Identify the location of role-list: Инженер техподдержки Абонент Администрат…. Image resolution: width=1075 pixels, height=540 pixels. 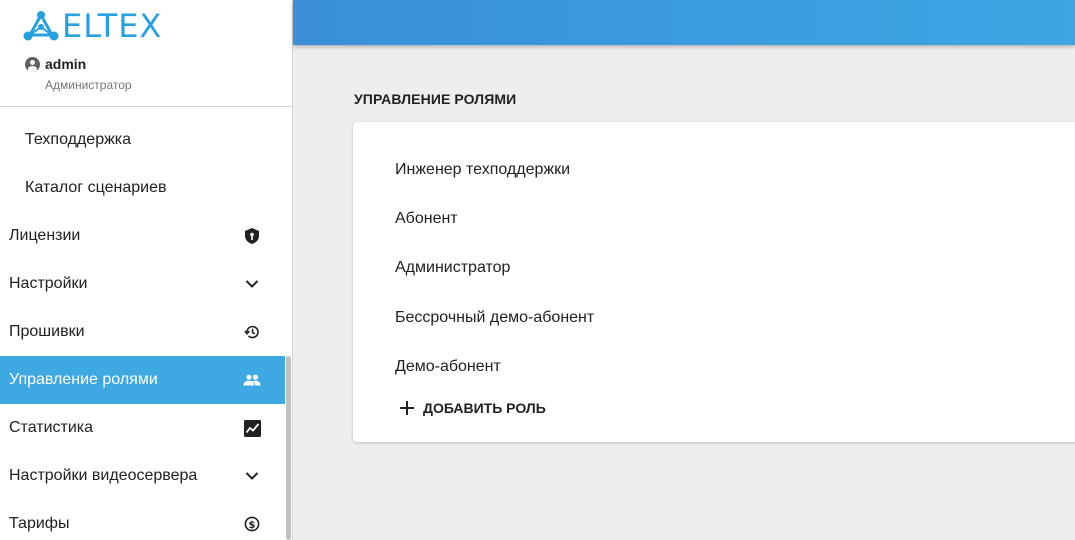
(494, 268).